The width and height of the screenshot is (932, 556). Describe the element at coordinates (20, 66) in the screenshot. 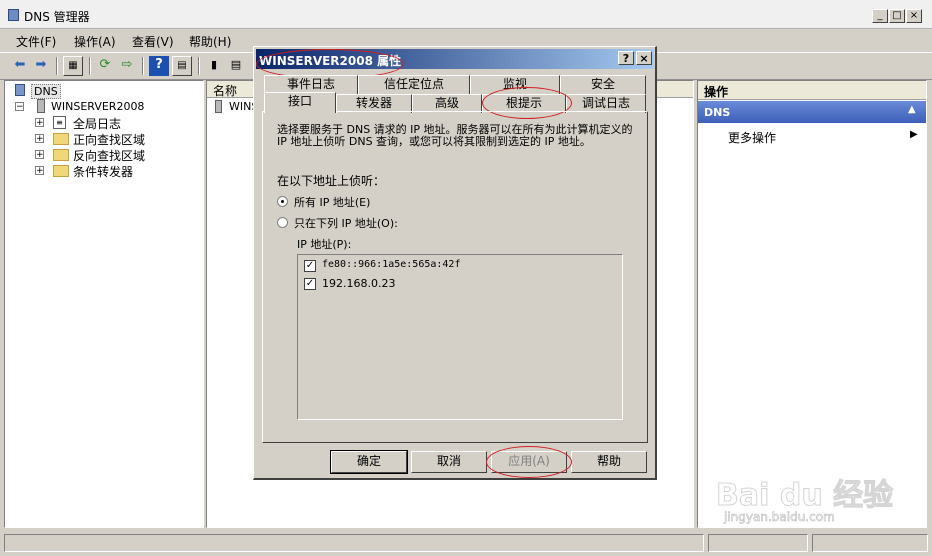

I see `back-arrow-icon: ⬅` at that location.